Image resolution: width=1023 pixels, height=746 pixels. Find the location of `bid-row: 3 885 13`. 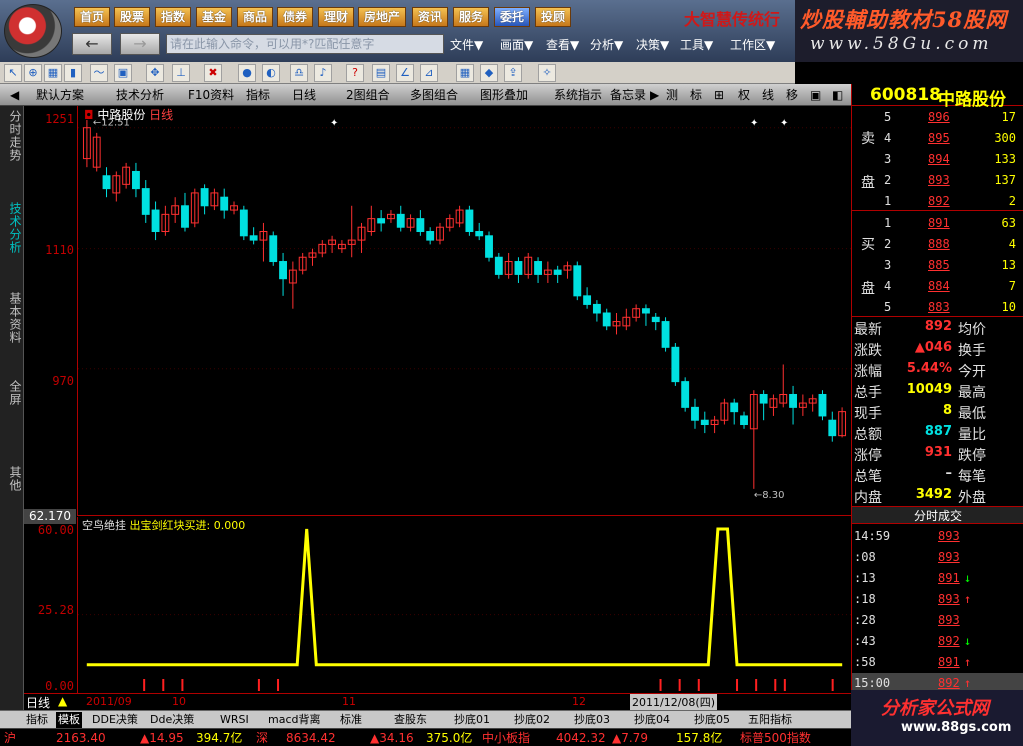

bid-row: 3 885 13 is located at coordinates (937, 265).